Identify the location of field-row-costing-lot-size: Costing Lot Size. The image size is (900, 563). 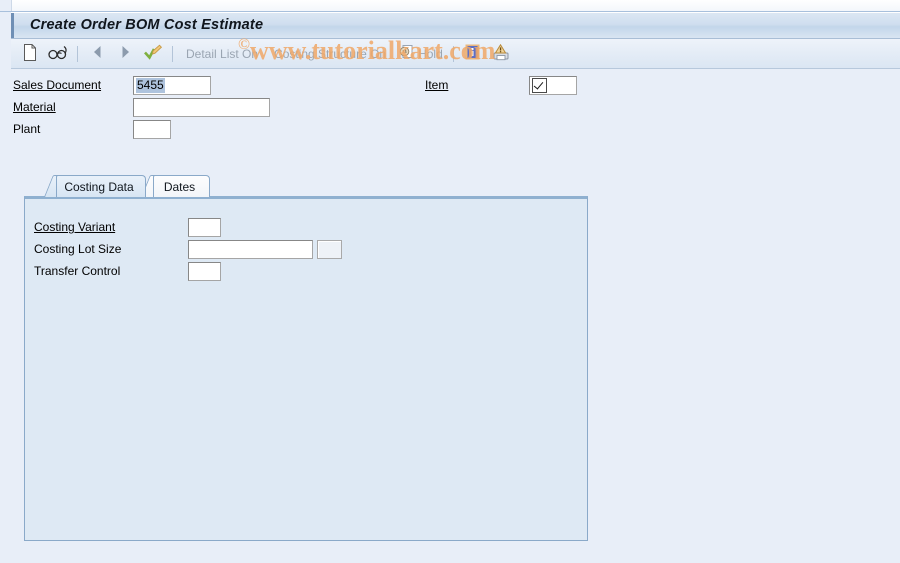
(188, 249).